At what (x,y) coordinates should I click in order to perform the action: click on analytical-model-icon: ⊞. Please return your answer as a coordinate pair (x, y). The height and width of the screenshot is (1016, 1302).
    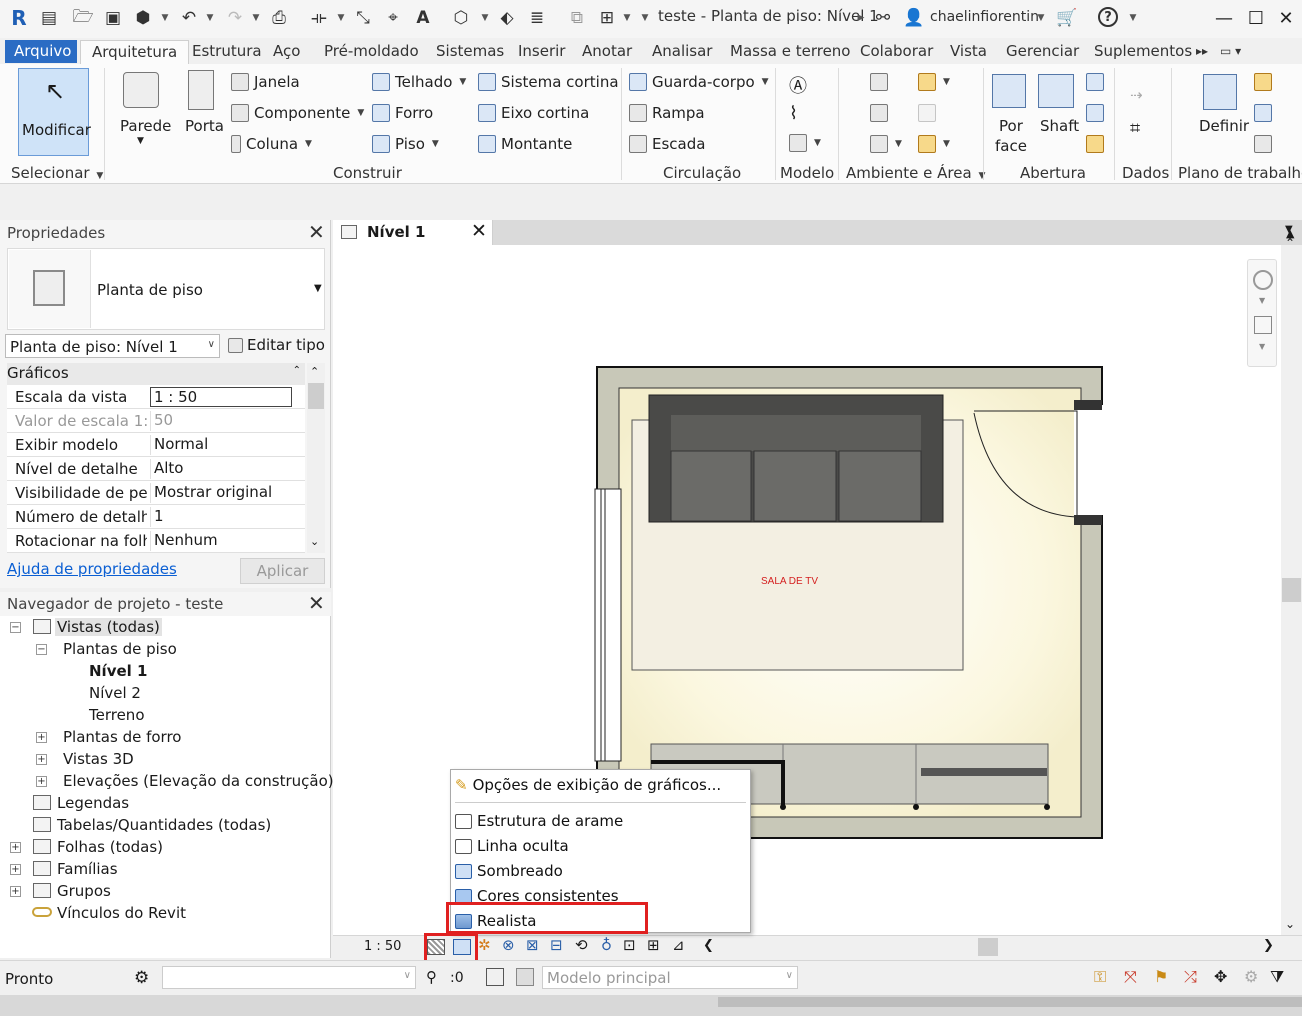
    Looking at the image, I should click on (653, 945).